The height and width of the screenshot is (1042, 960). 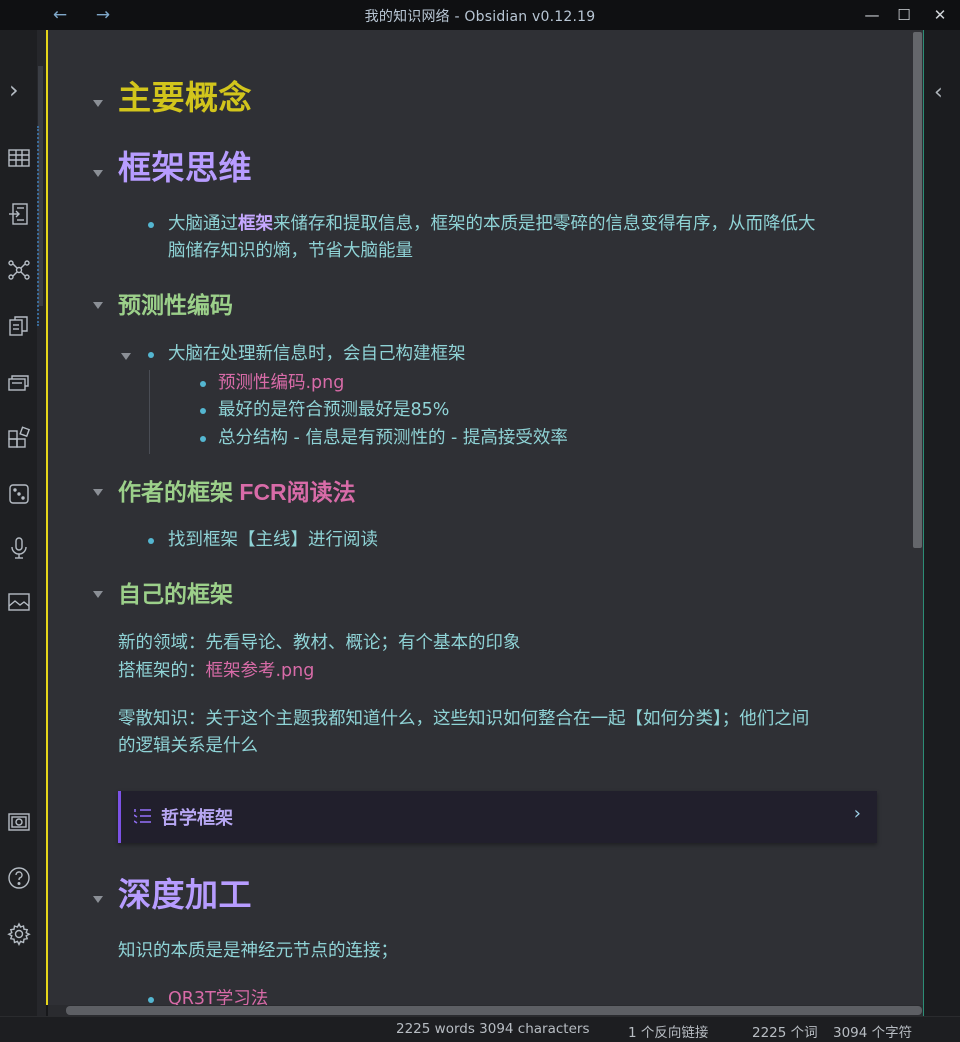 I want to click on word-count-zh: 2225 个词, so click(x=785, y=1033).